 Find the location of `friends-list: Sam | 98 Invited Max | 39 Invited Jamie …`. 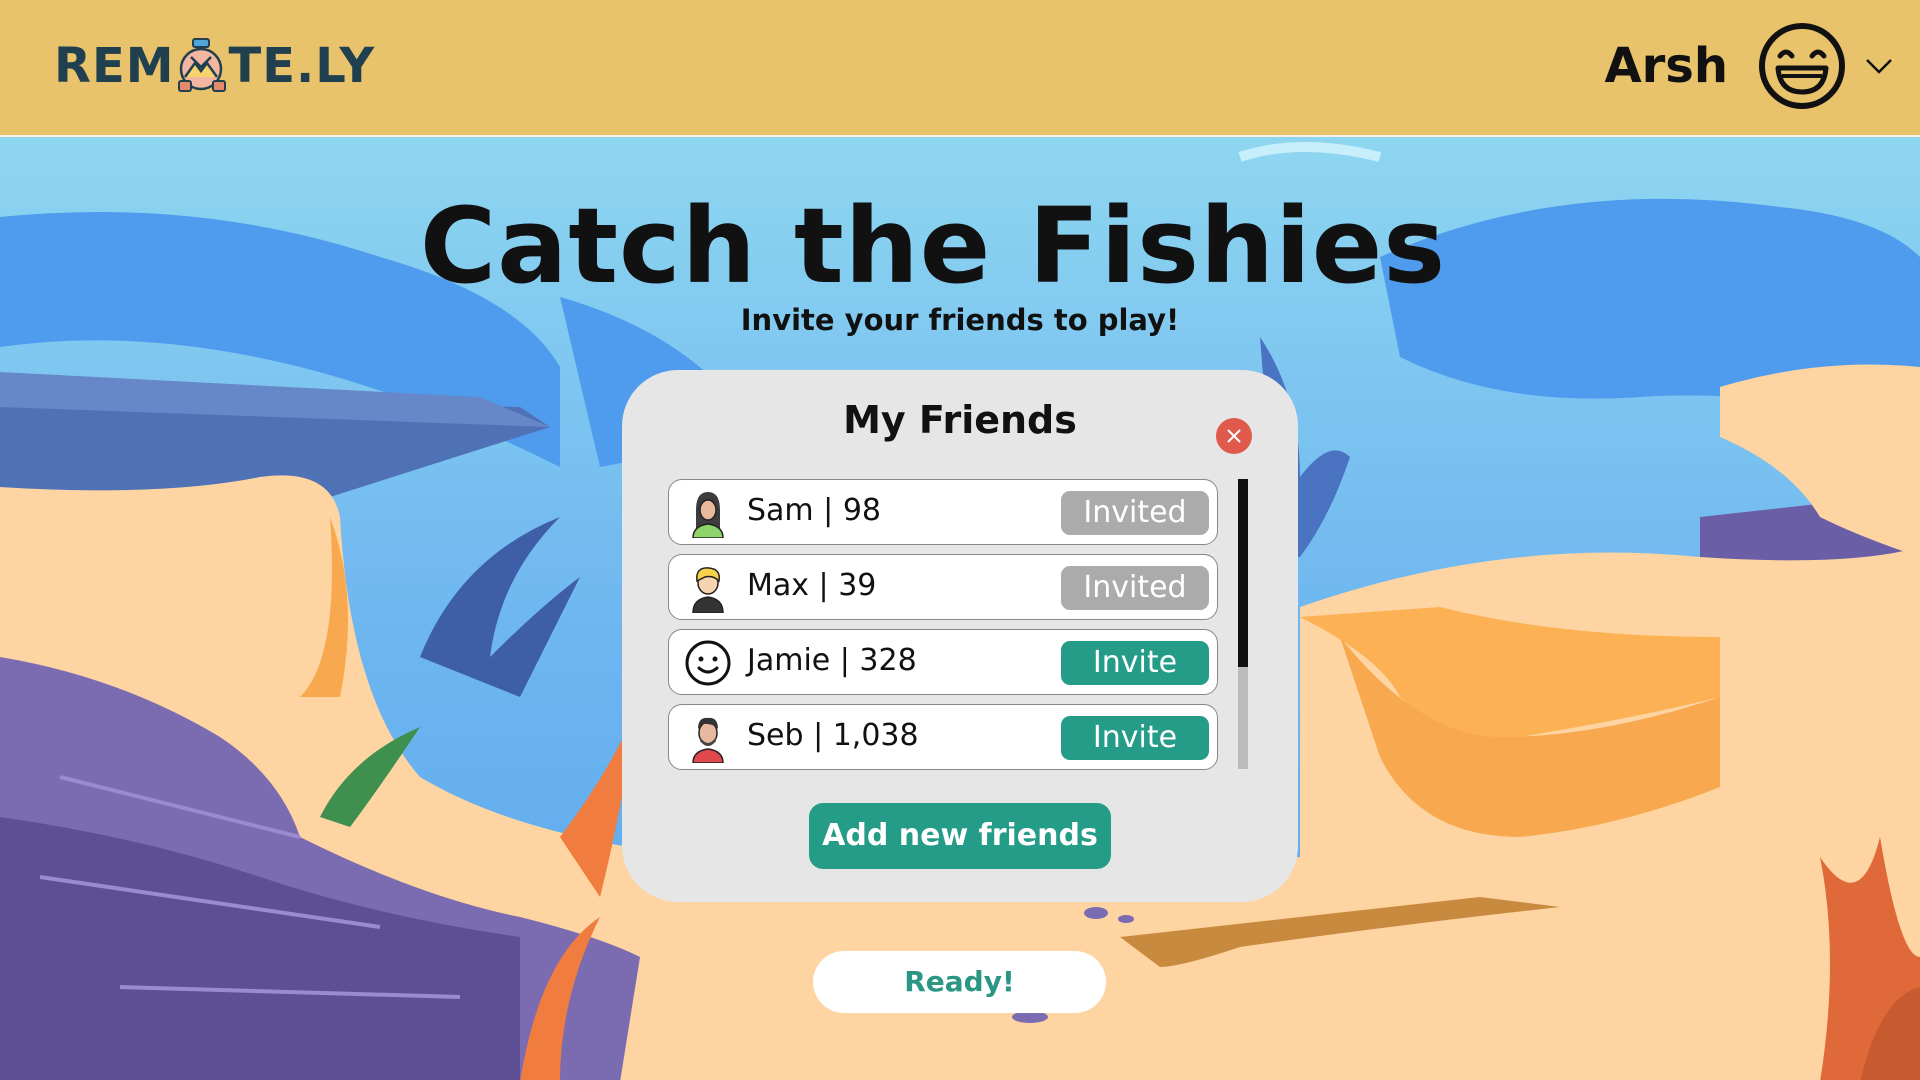

friends-list: Sam | 98 Invited Max | 39 Invited Jamie … is located at coordinates (943, 629).